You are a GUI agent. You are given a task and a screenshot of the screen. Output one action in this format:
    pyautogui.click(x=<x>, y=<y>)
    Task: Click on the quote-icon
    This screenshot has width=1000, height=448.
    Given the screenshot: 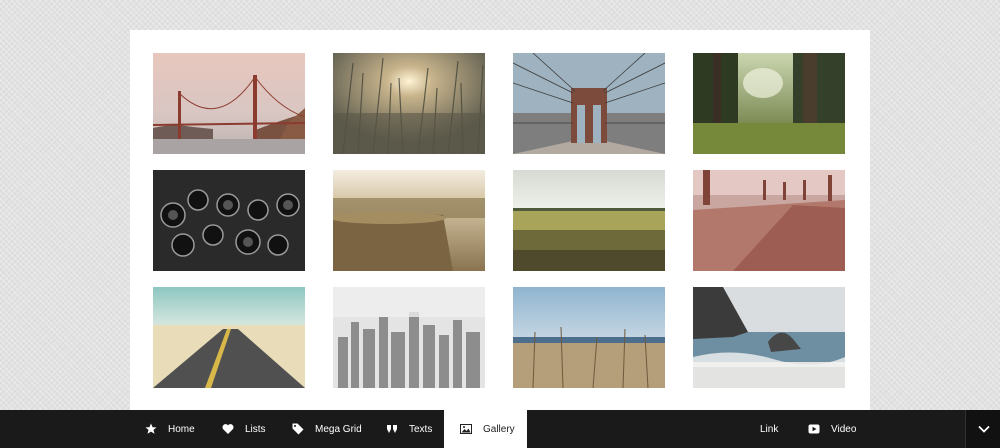 What is the action you would take?
    pyautogui.click(x=392, y=429)
    